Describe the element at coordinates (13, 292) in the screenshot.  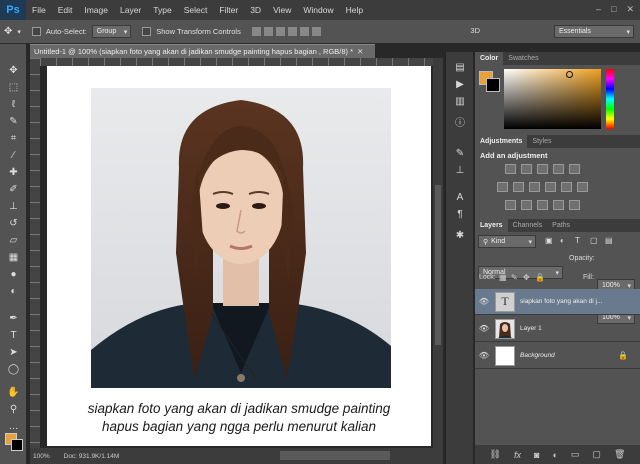
I see `dodge-tool-icon: ◐` at that location.